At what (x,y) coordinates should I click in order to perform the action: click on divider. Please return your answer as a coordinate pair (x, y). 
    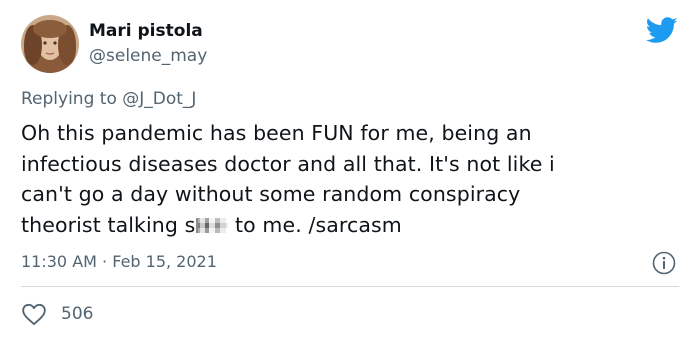
    Looking at the image, I should click on (350, 286).